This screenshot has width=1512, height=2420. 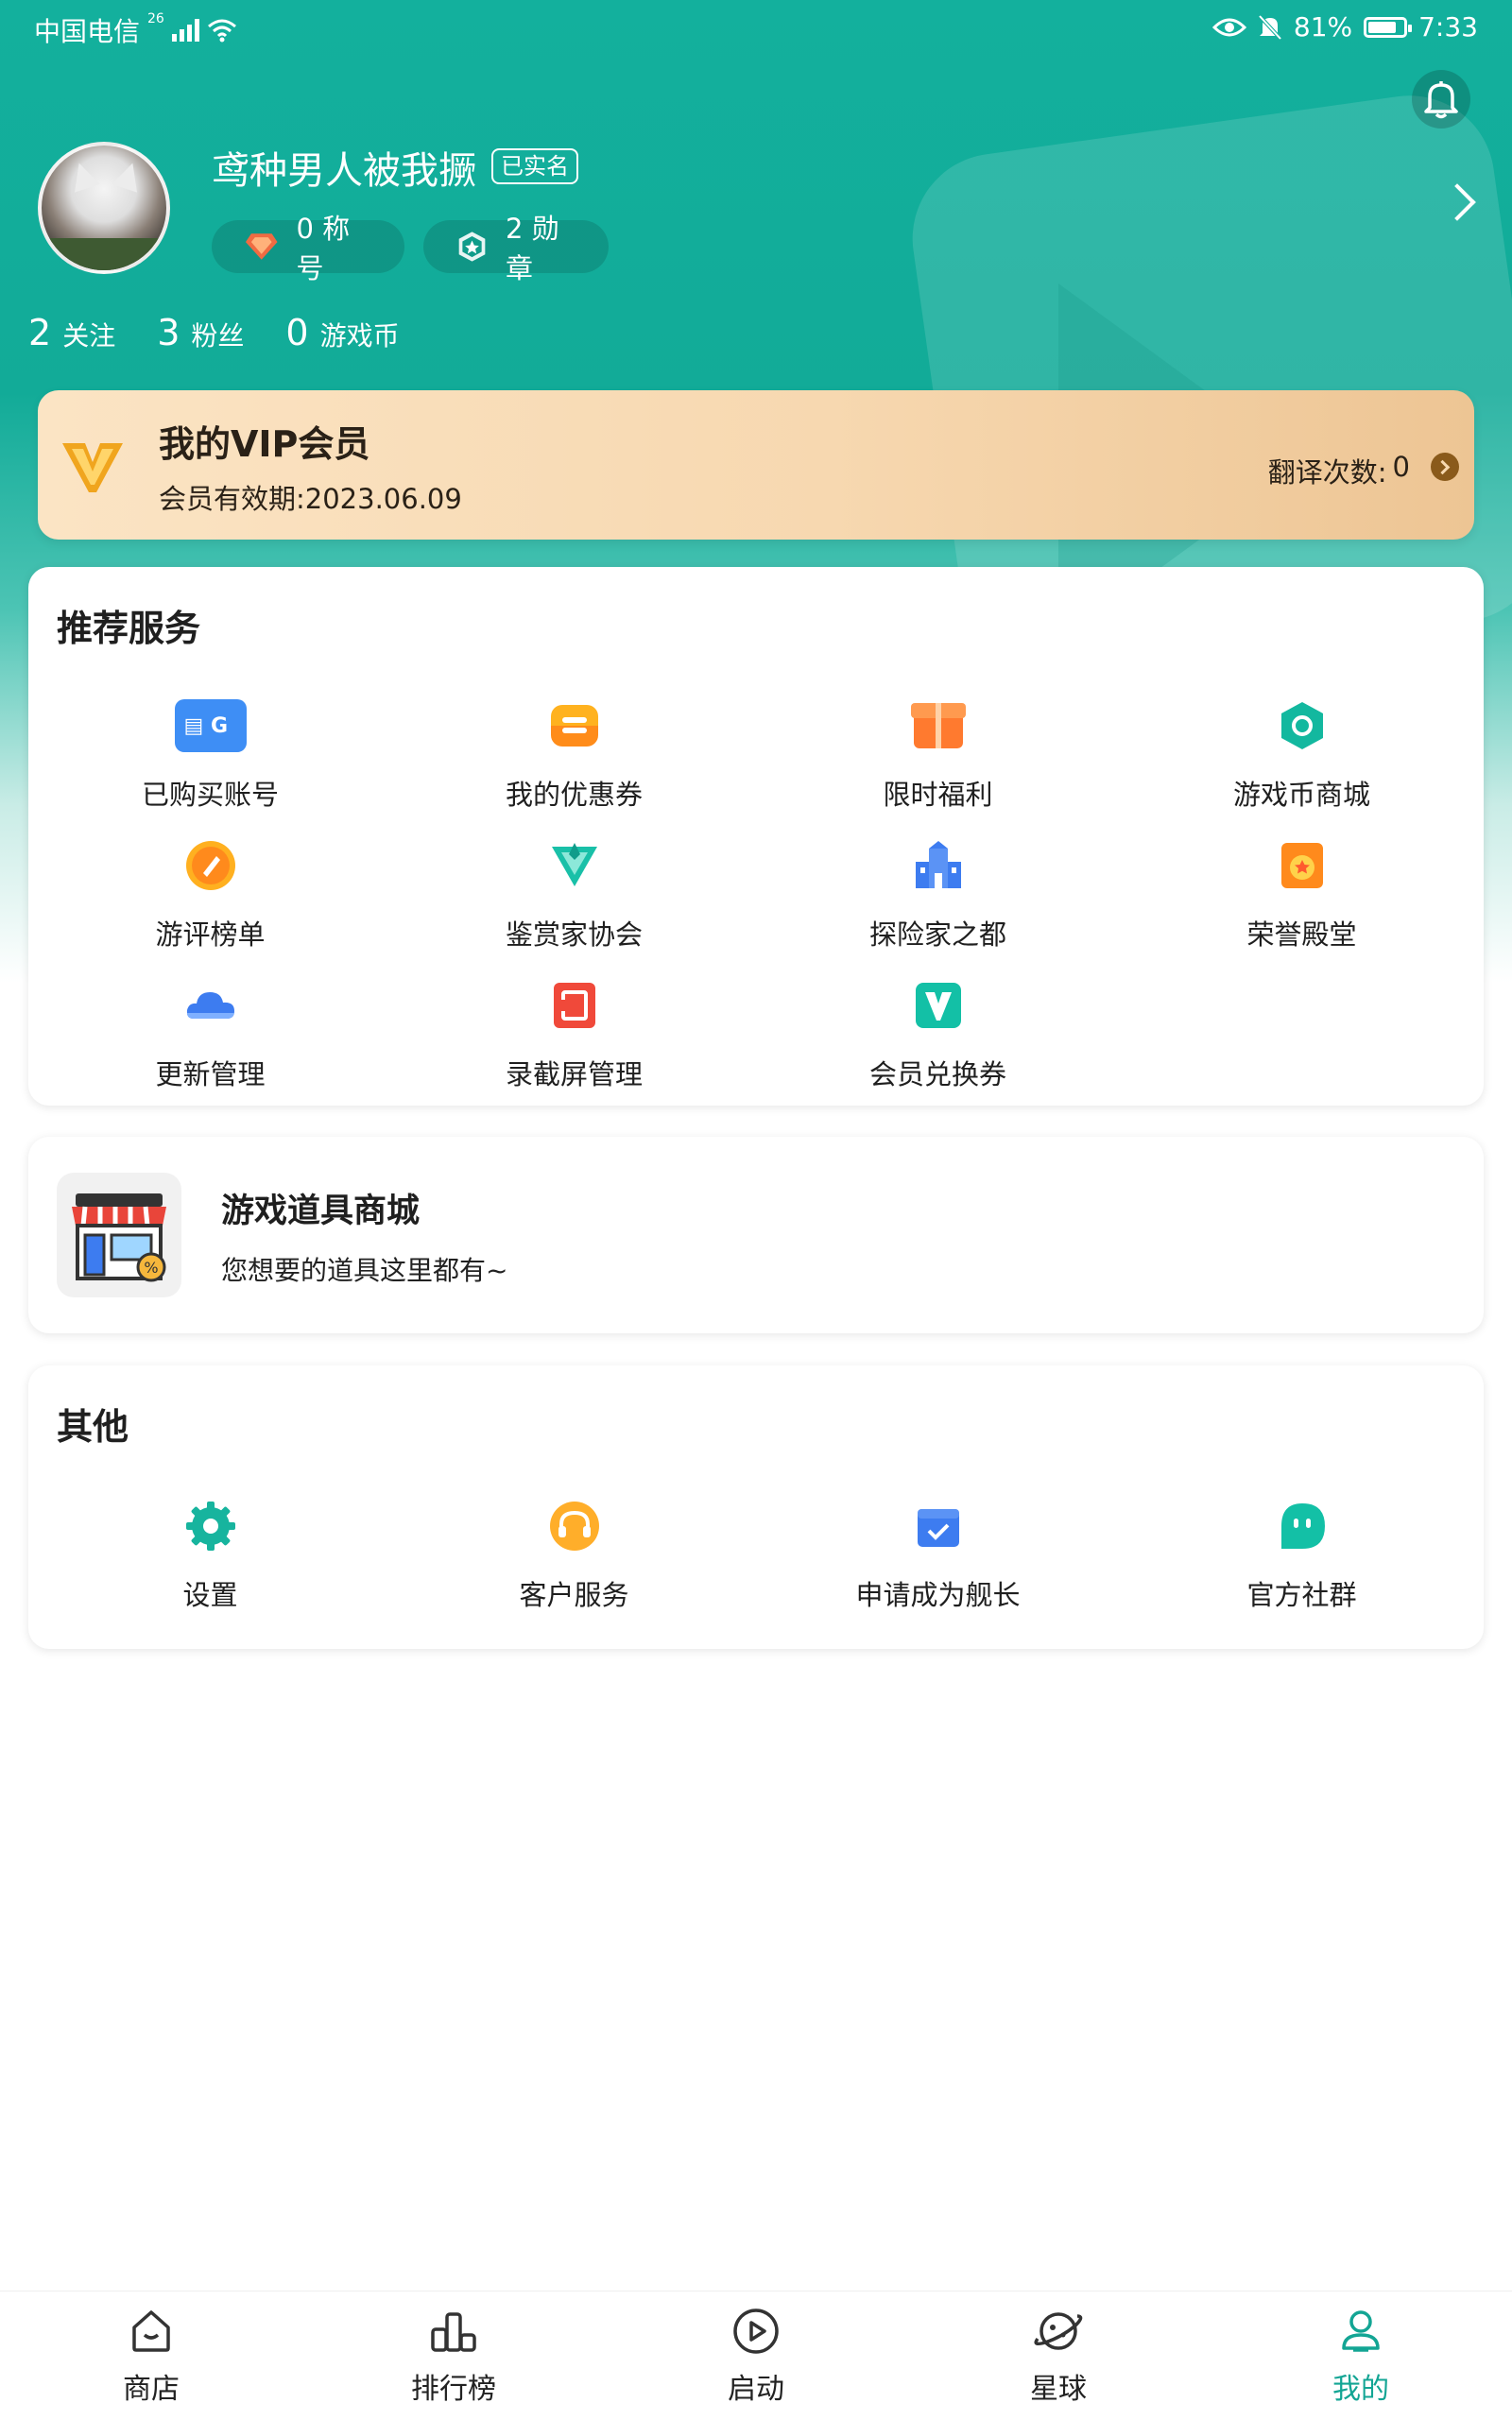 I want to click on carrier-name: 中国电信, so click(x=87, y=31).